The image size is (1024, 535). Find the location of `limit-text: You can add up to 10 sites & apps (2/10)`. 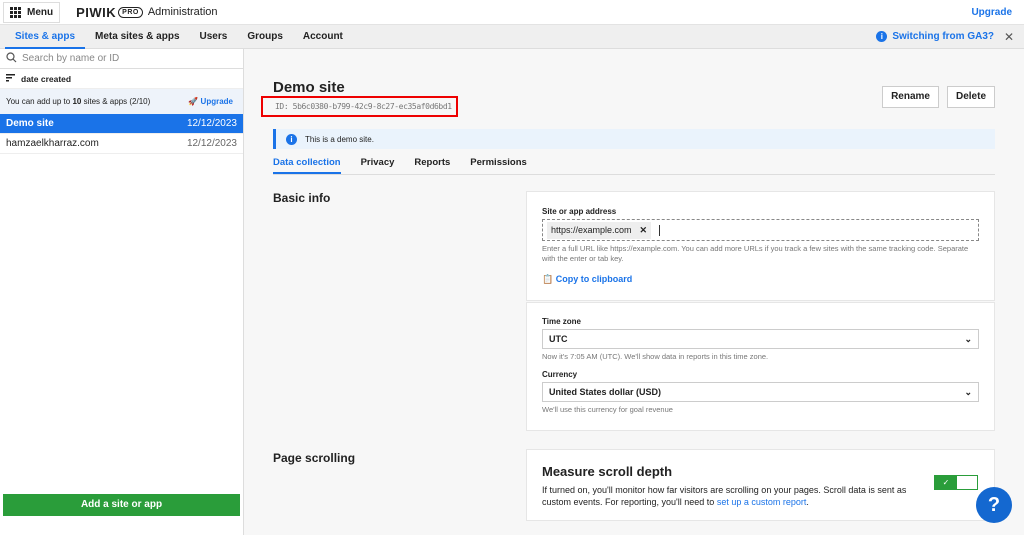

limit-text: You can add up to 10 sites & apps (2/10) is located at coordinates (78, 101).